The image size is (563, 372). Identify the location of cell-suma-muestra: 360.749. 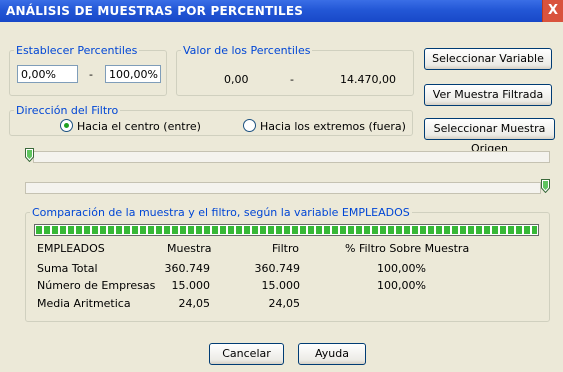
(187, 268).